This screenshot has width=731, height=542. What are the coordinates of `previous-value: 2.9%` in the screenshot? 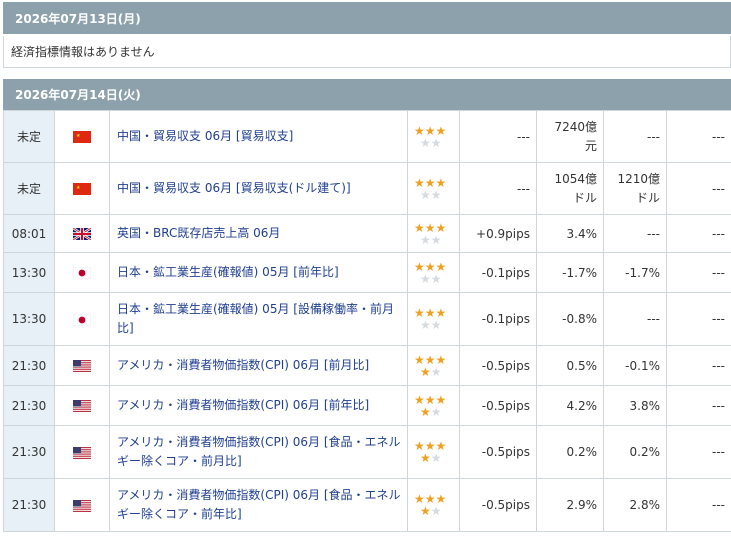 It's located at (582, 505).